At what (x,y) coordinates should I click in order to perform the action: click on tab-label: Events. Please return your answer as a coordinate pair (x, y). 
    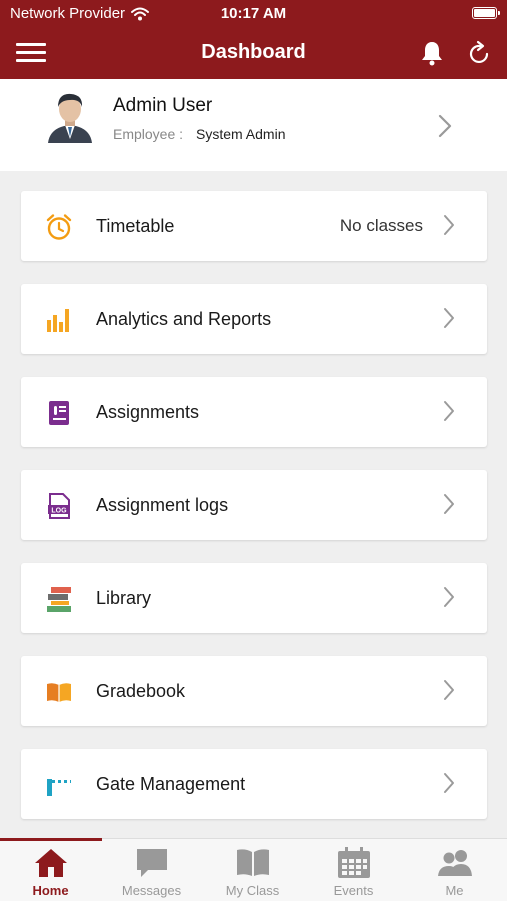
    Looking at the image, I should click on (353, 890).